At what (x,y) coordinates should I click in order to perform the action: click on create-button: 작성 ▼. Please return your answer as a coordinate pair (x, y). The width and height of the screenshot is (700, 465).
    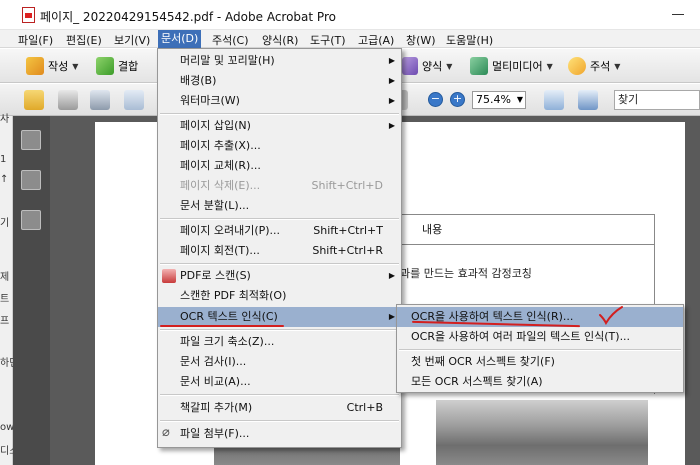
    Looking at the image, I should click on (52, 66).